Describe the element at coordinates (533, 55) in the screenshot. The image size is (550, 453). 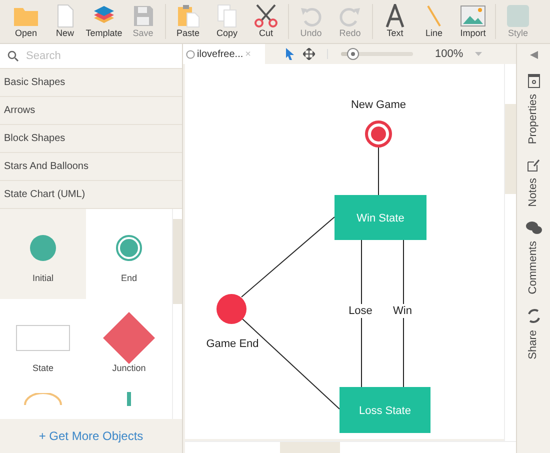
I see `collapse-arrow-icon` at that location.